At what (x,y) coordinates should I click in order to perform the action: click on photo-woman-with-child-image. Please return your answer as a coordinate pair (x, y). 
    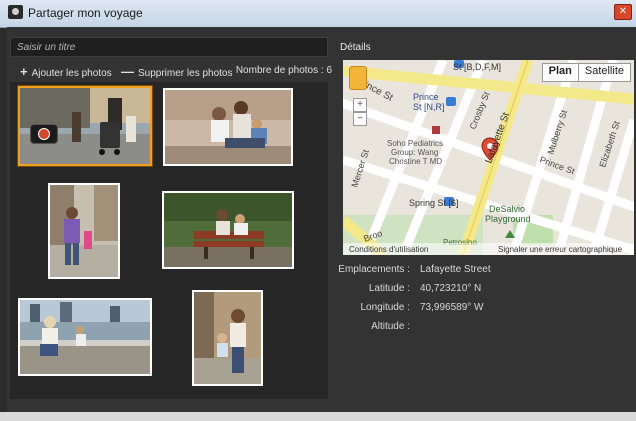
    Looking at the image, I should click on (227, 338).